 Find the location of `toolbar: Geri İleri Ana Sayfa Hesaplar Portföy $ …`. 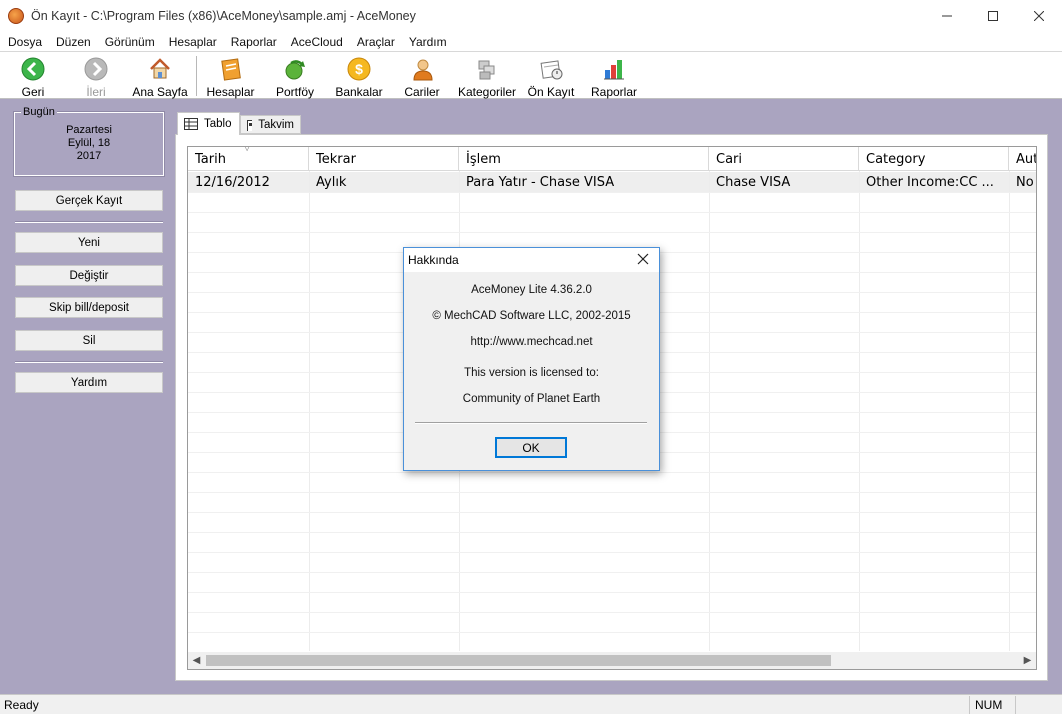

toolbar: Geri İleri Ana Sayfa Hesaplar Portföy $ … is located at coordinates (531, 75).